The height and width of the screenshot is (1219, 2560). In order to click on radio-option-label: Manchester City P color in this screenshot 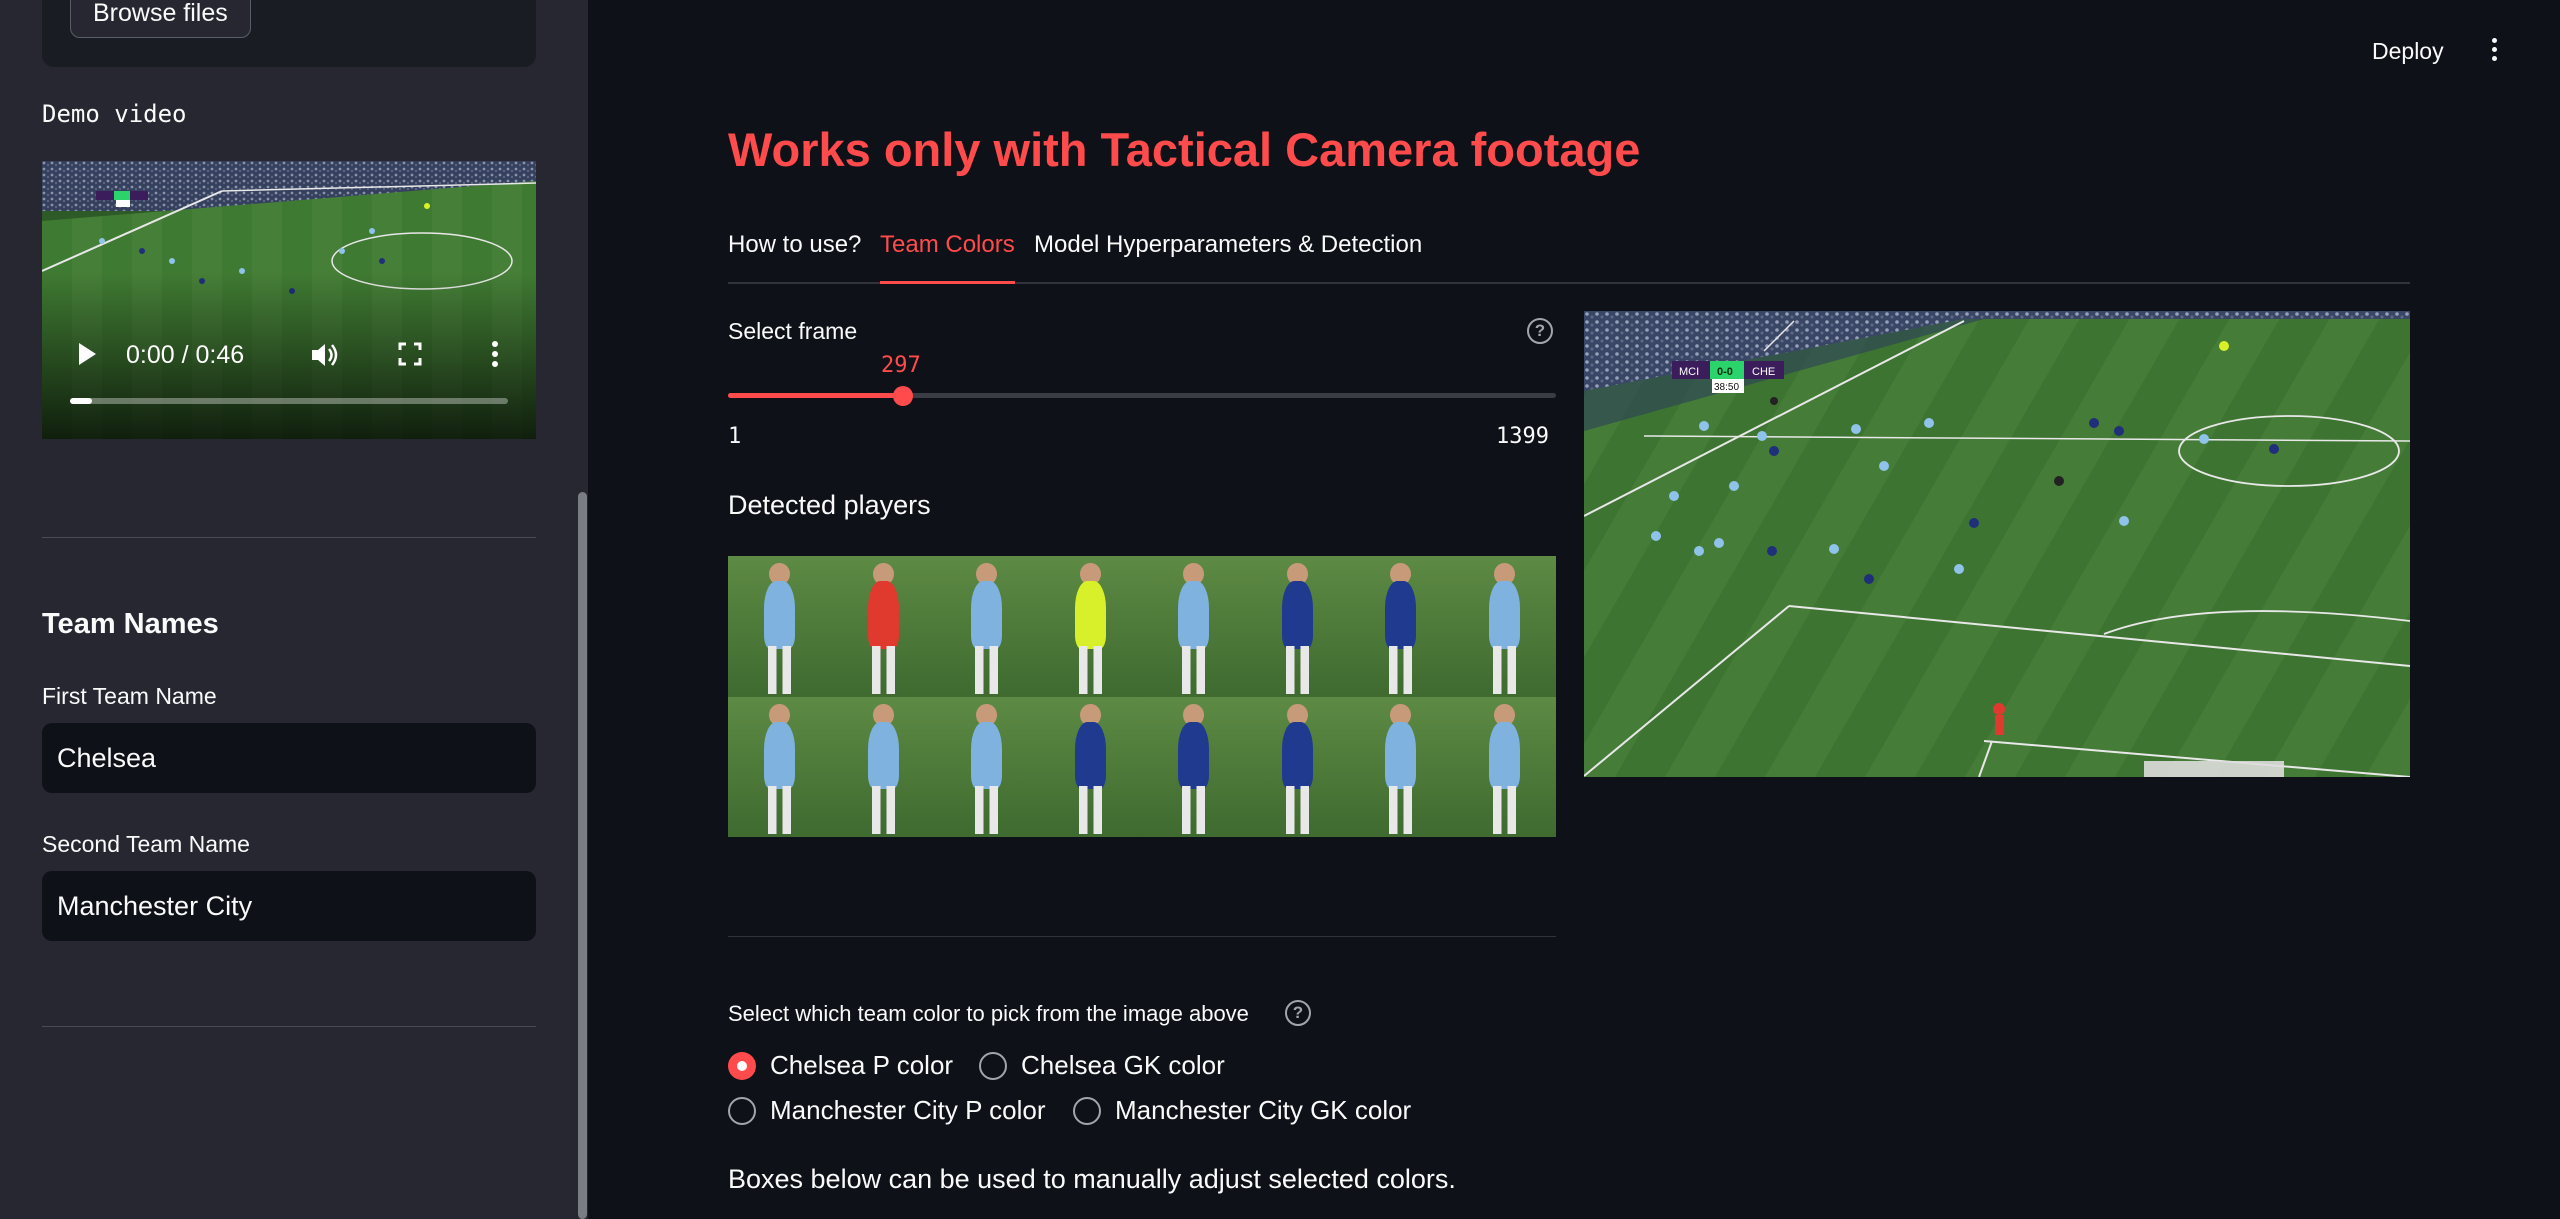, I will do `click(908, 1110)`.